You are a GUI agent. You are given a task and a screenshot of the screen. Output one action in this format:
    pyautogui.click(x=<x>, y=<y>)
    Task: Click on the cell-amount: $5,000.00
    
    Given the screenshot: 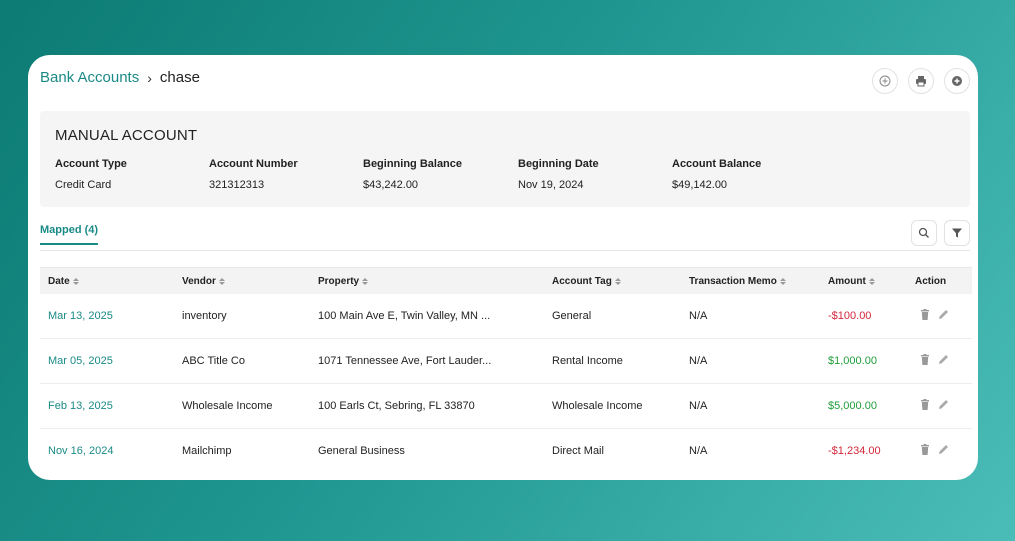 What is the action you would take?
    pyautogui.click(x=852, y=406)
    